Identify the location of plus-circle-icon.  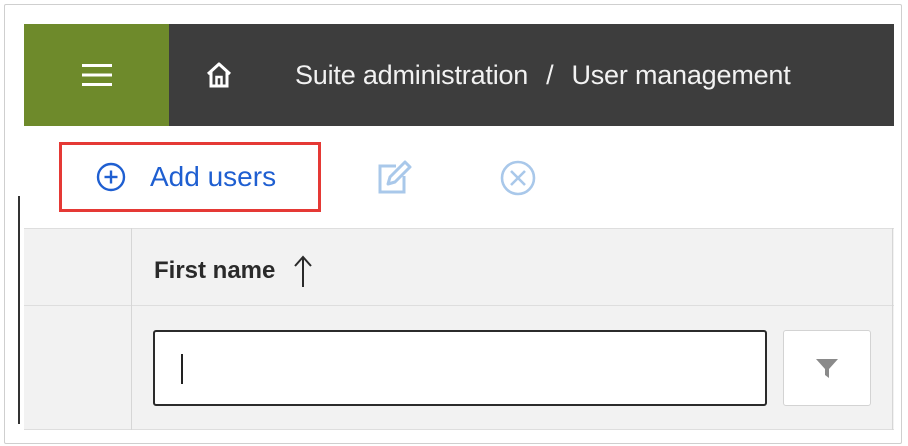
(111, 177).